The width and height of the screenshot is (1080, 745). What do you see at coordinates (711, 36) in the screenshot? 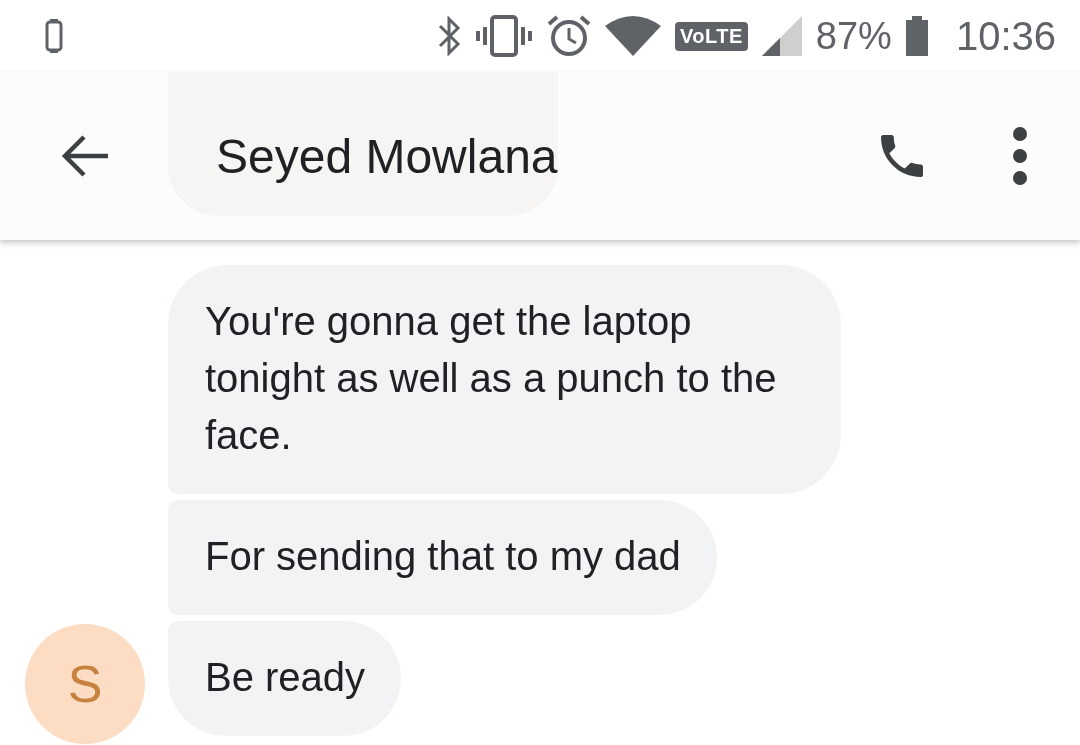
I see `volte-badge: VoLTE` at bounding box center [711, 36].